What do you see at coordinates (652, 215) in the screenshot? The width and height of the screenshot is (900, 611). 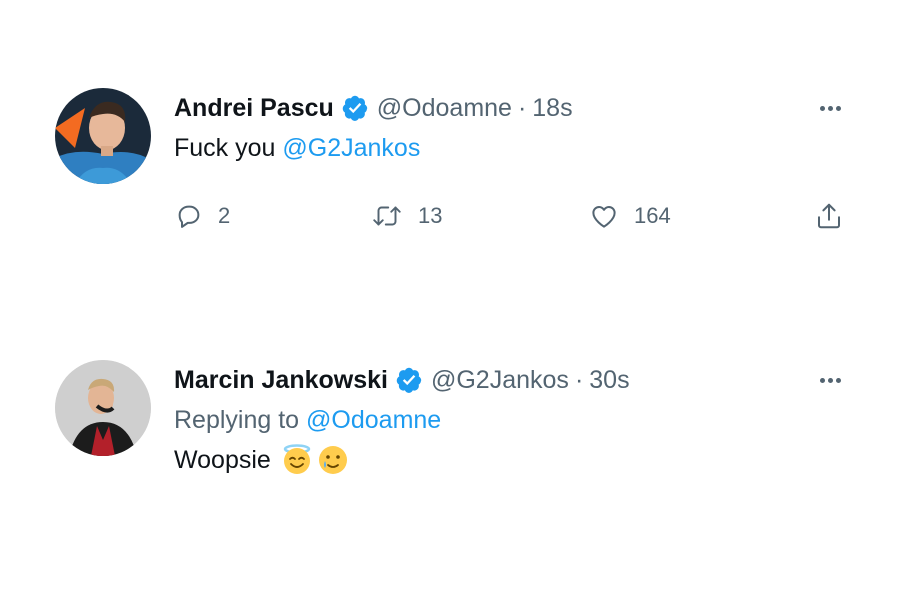 I see `like-count: 164` at bounding box center [652, 215].